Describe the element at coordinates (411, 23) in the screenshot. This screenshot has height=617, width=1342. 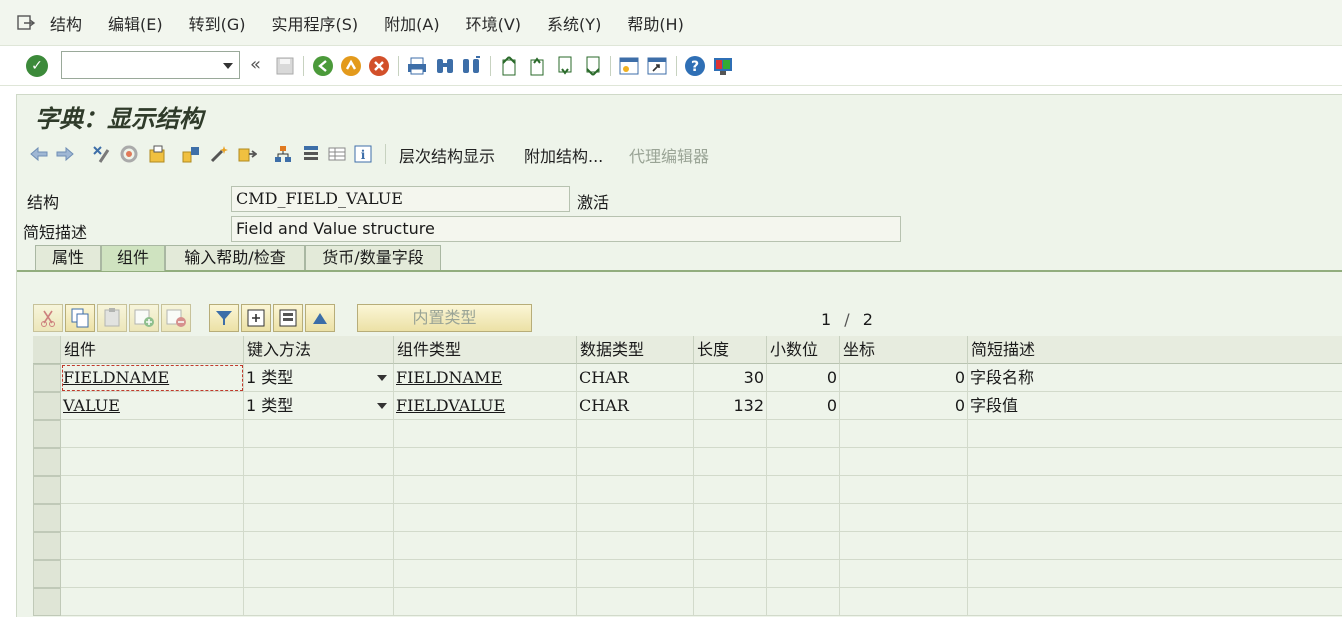
I see `menu-extras: 附加(A)` at that location.